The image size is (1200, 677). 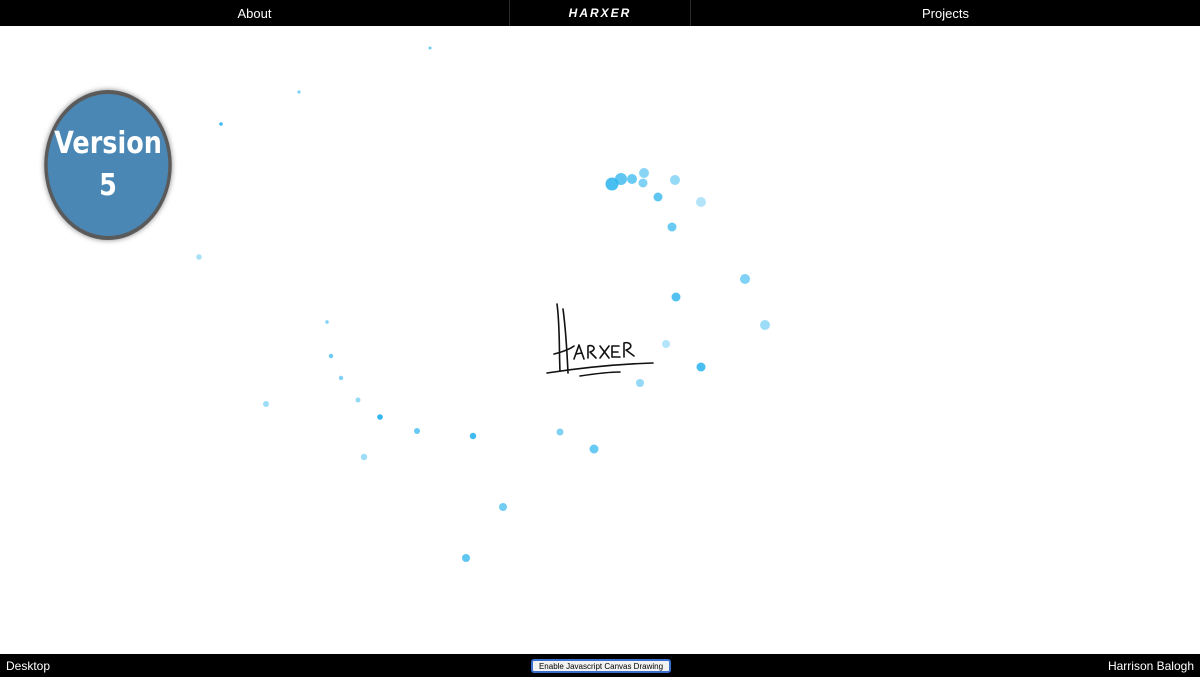 I want to click on version-label: Version, so click(x=108, y=143).